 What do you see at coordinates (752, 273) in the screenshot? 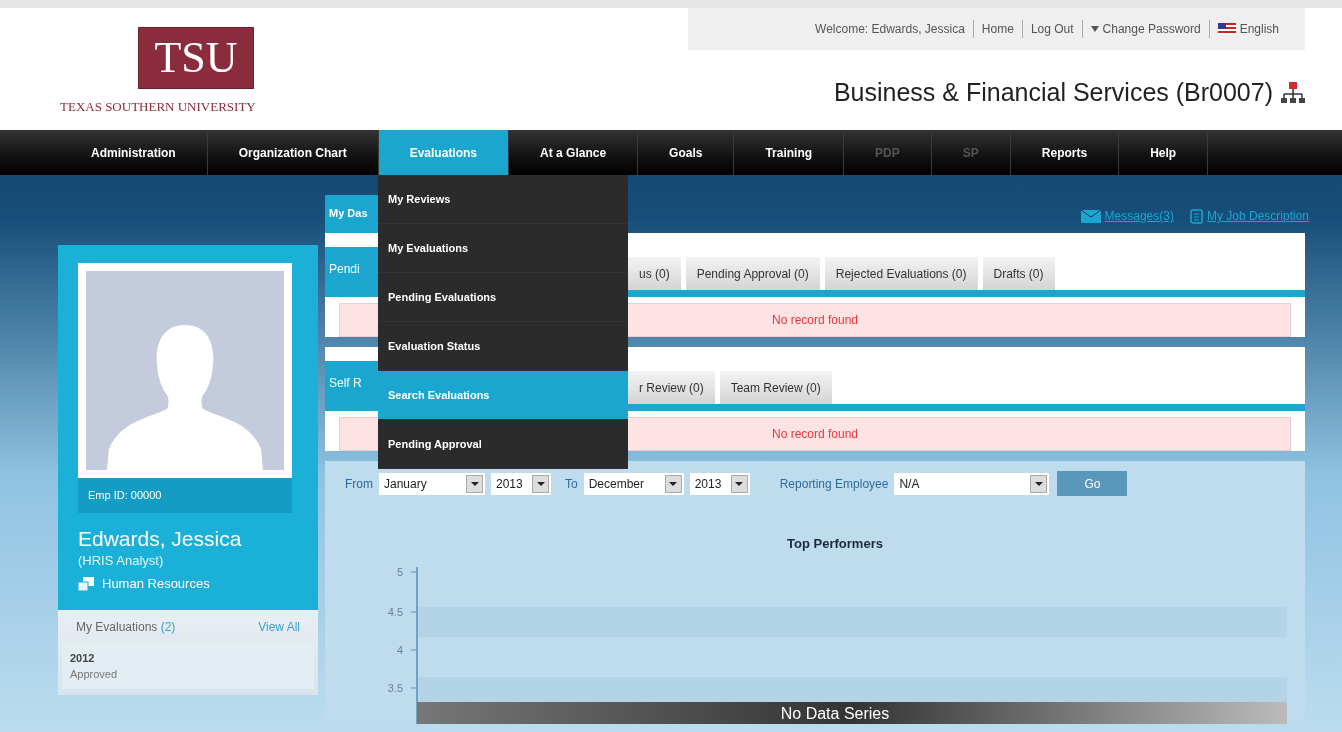
I see `section-tab: Pending Approval (0)` at bounding box center [752, 273].